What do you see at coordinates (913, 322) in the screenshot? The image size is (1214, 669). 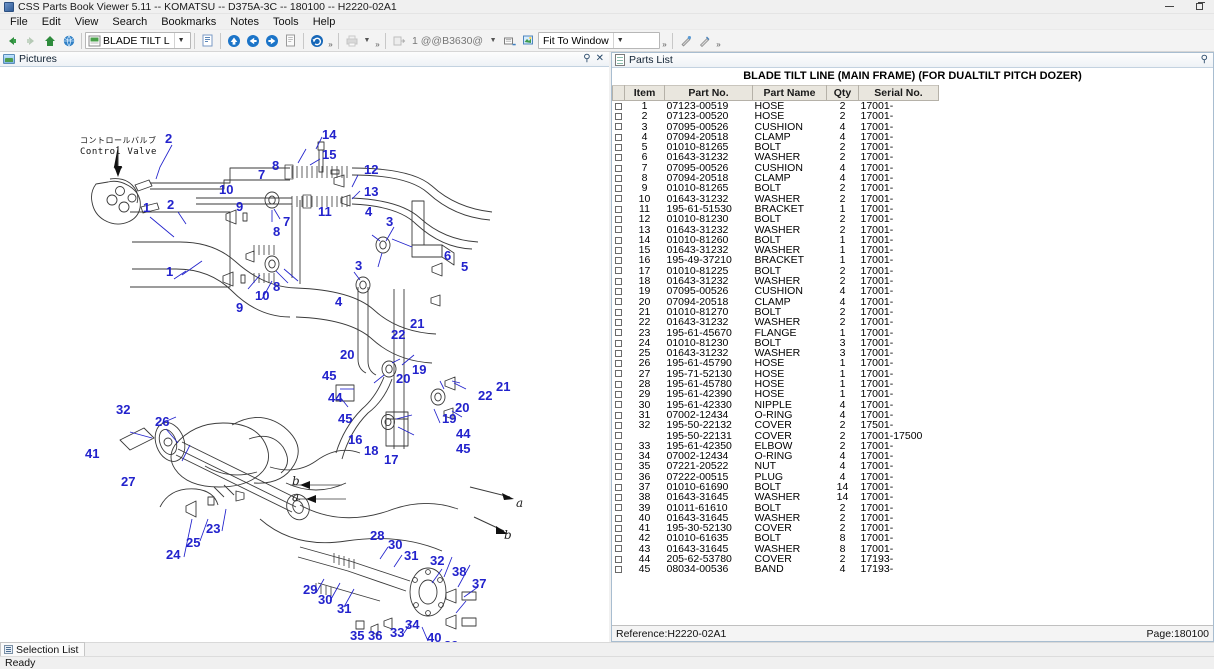 I see `table-row: 22 01643-31232 WASHER 2 17001-` at bounding box center [913, 322].